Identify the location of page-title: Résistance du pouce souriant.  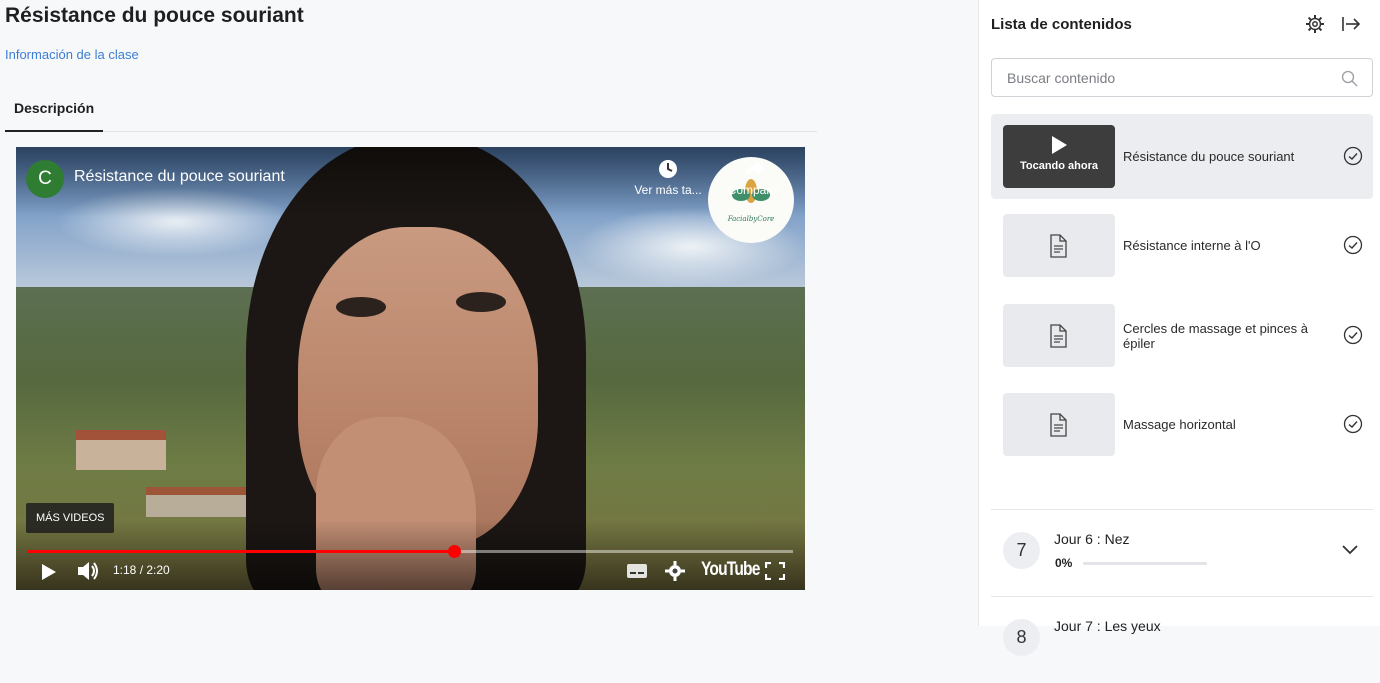
(154, 15).